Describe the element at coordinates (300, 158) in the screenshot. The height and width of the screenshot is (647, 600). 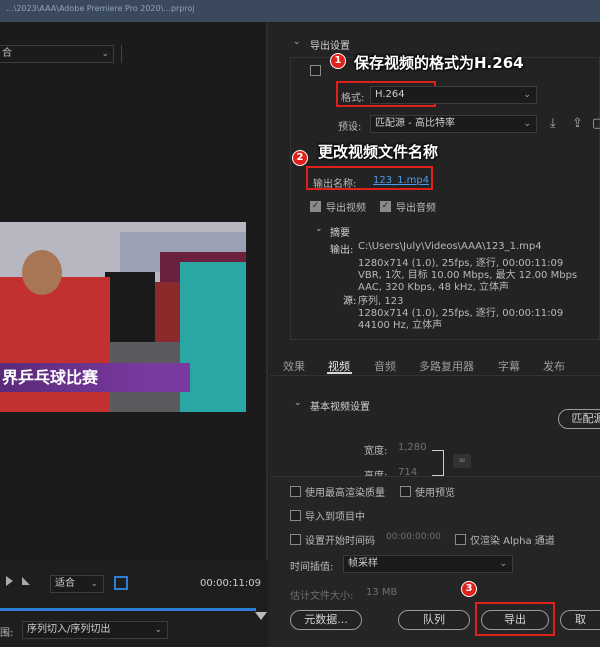
I see `annotation-2-badge: 2` at that location.